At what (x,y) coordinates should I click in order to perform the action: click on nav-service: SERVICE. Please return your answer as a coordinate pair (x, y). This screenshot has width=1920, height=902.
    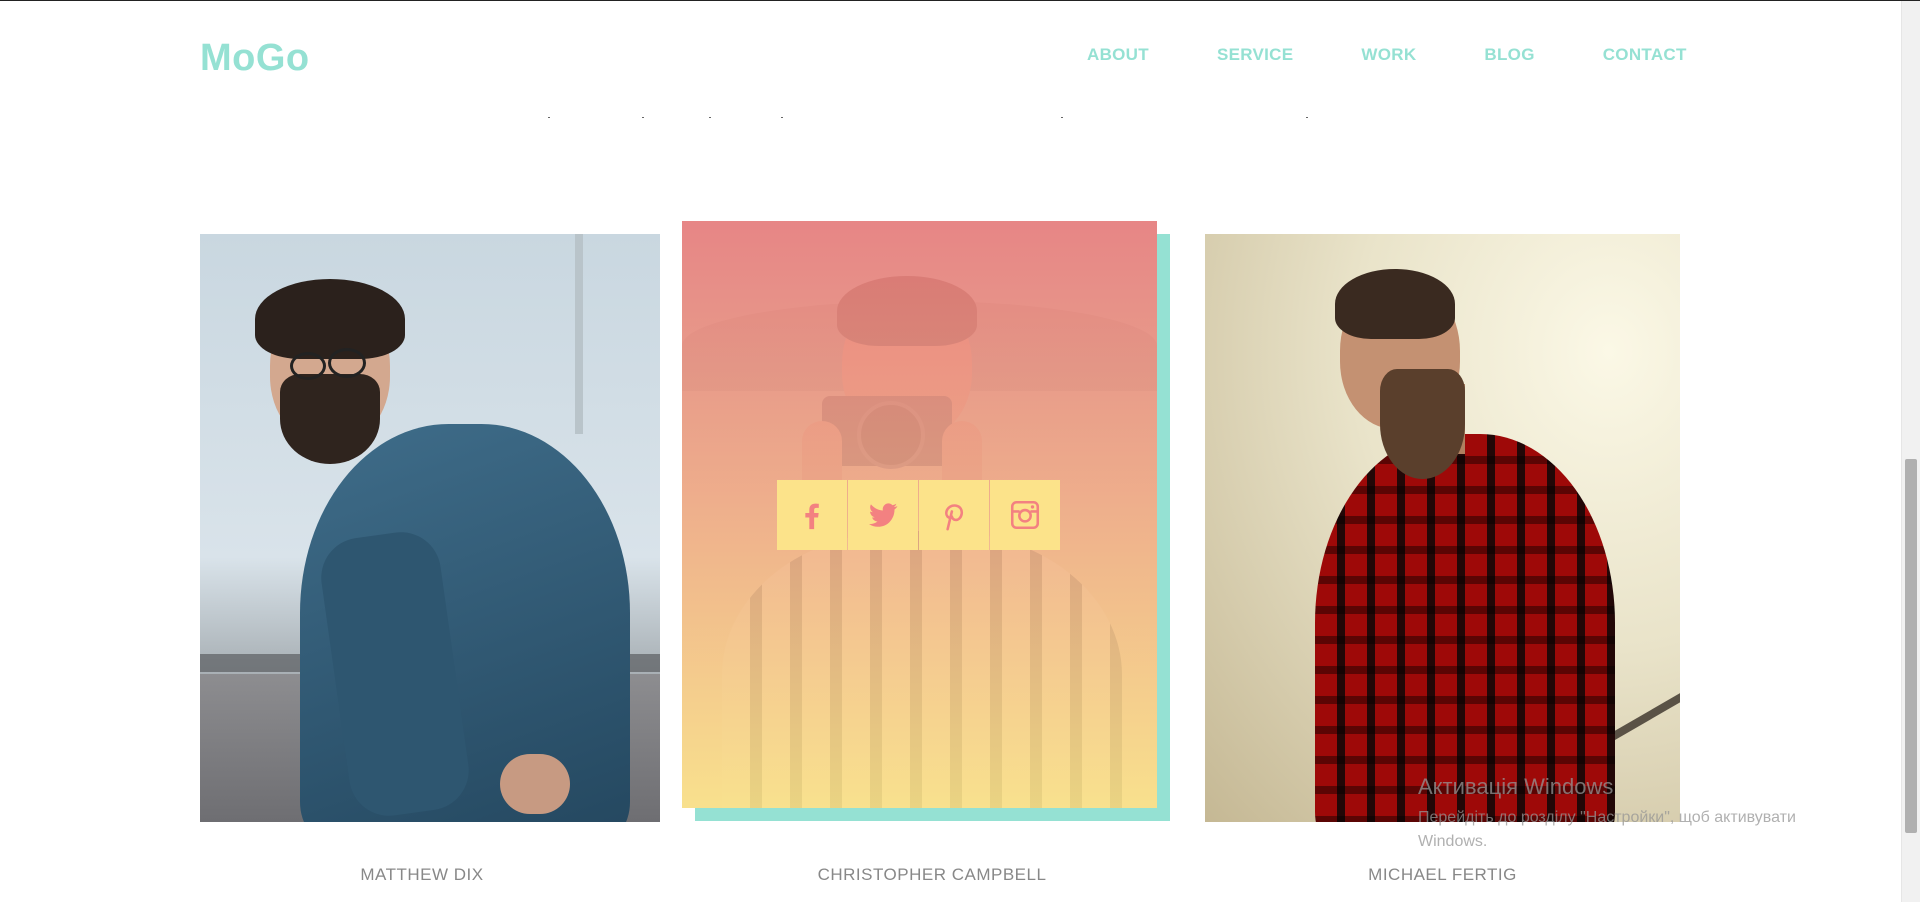
    Looking at the image, I should click on (1255, 55).